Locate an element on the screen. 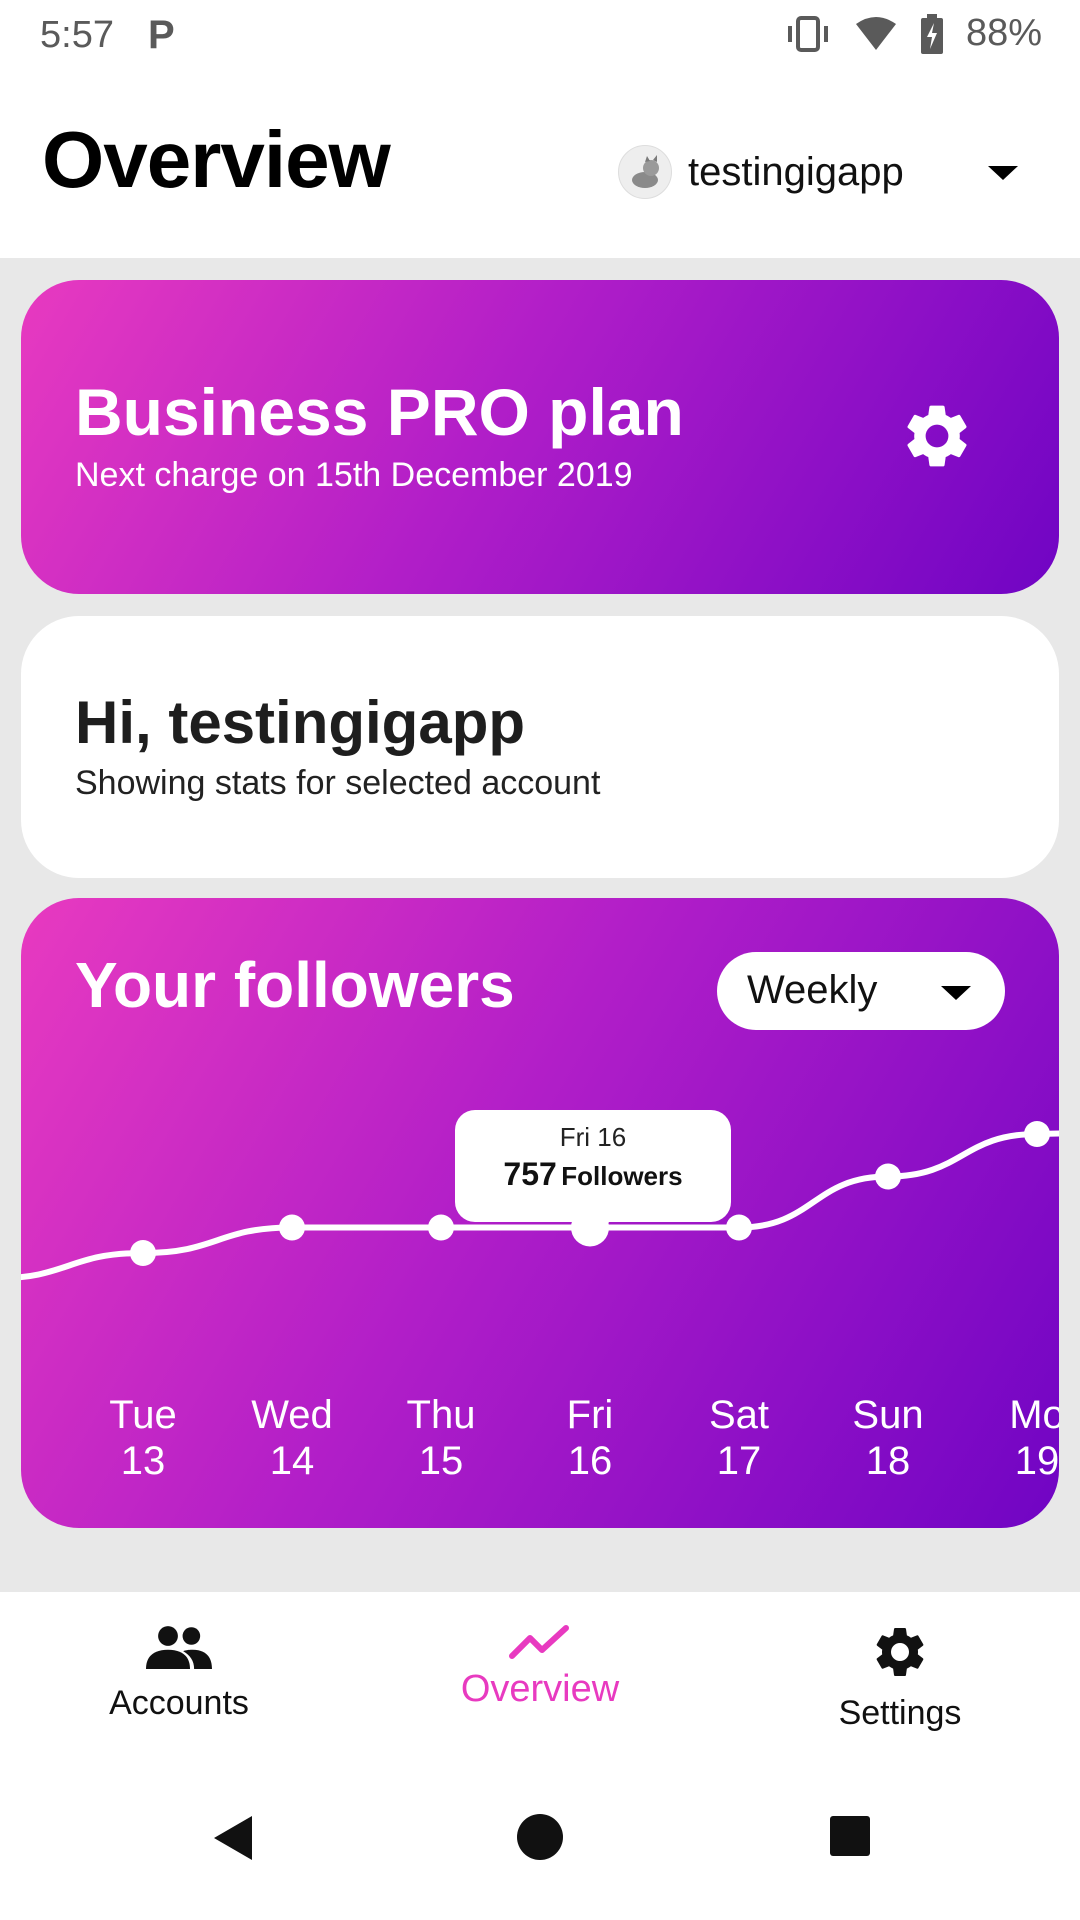 The image size is (1080, 1920). x-axis-label: Sat 17 is located at coordinates (739, 1438).